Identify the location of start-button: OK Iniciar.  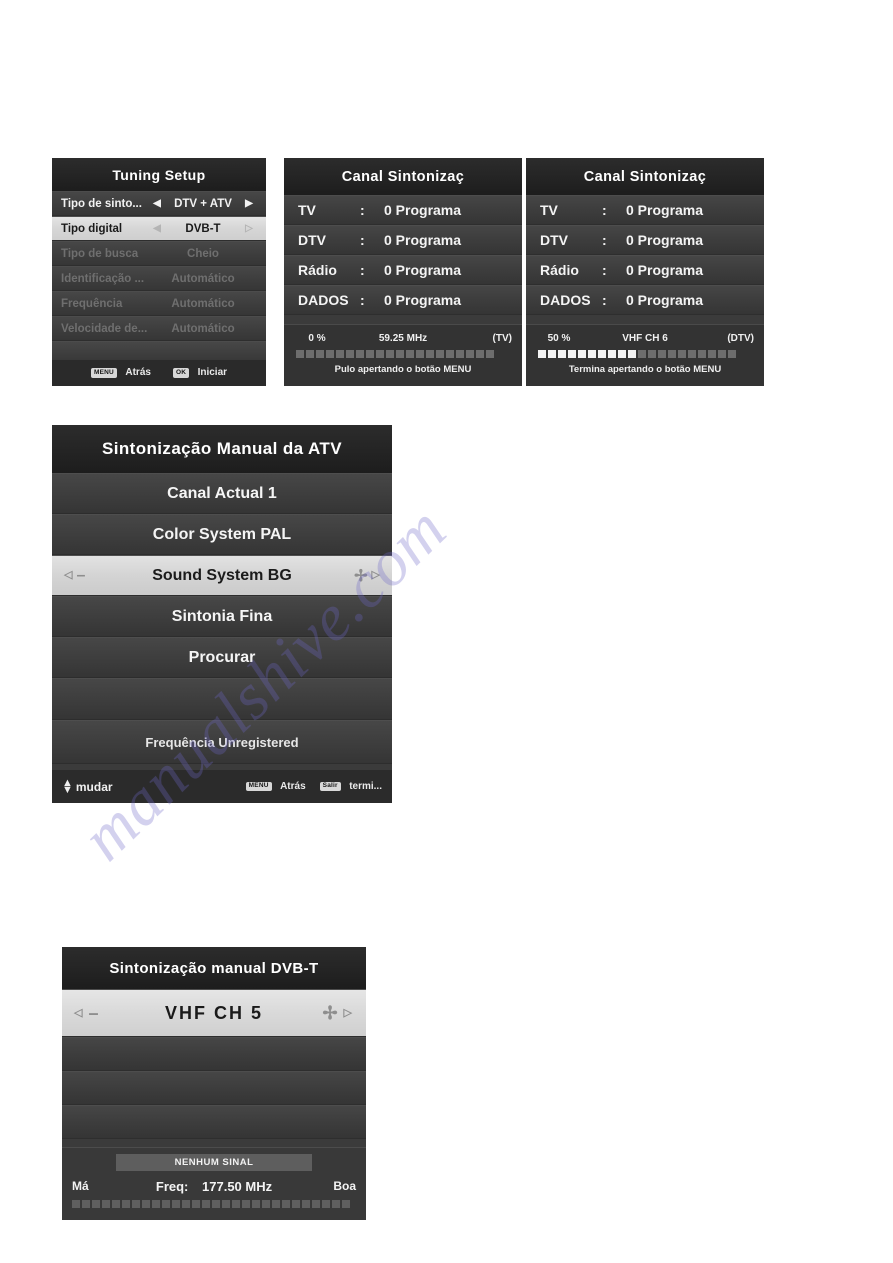
(200, 373).